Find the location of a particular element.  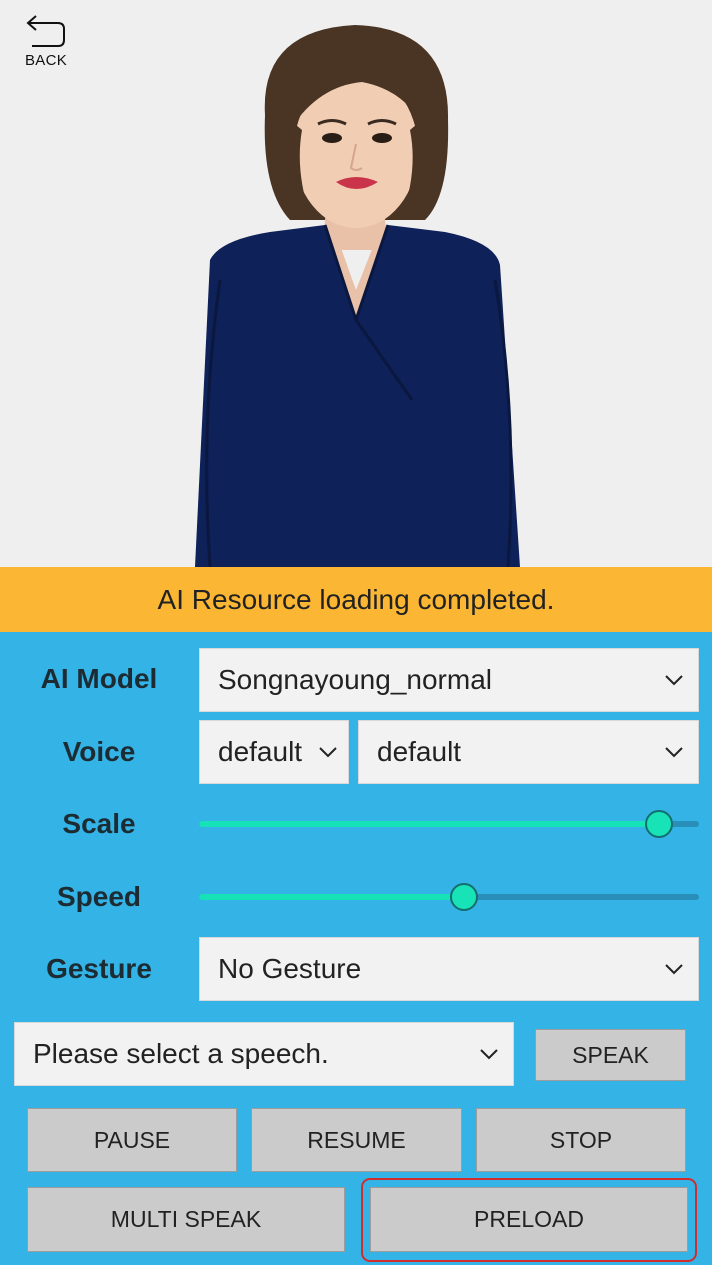

resume-button: RESUME is located at coordinates (356, 1140).